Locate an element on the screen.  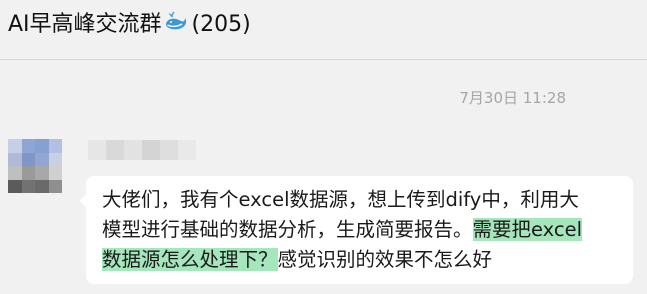
group-name: AI早高峰交流群 is located at coordinates (85, 24).